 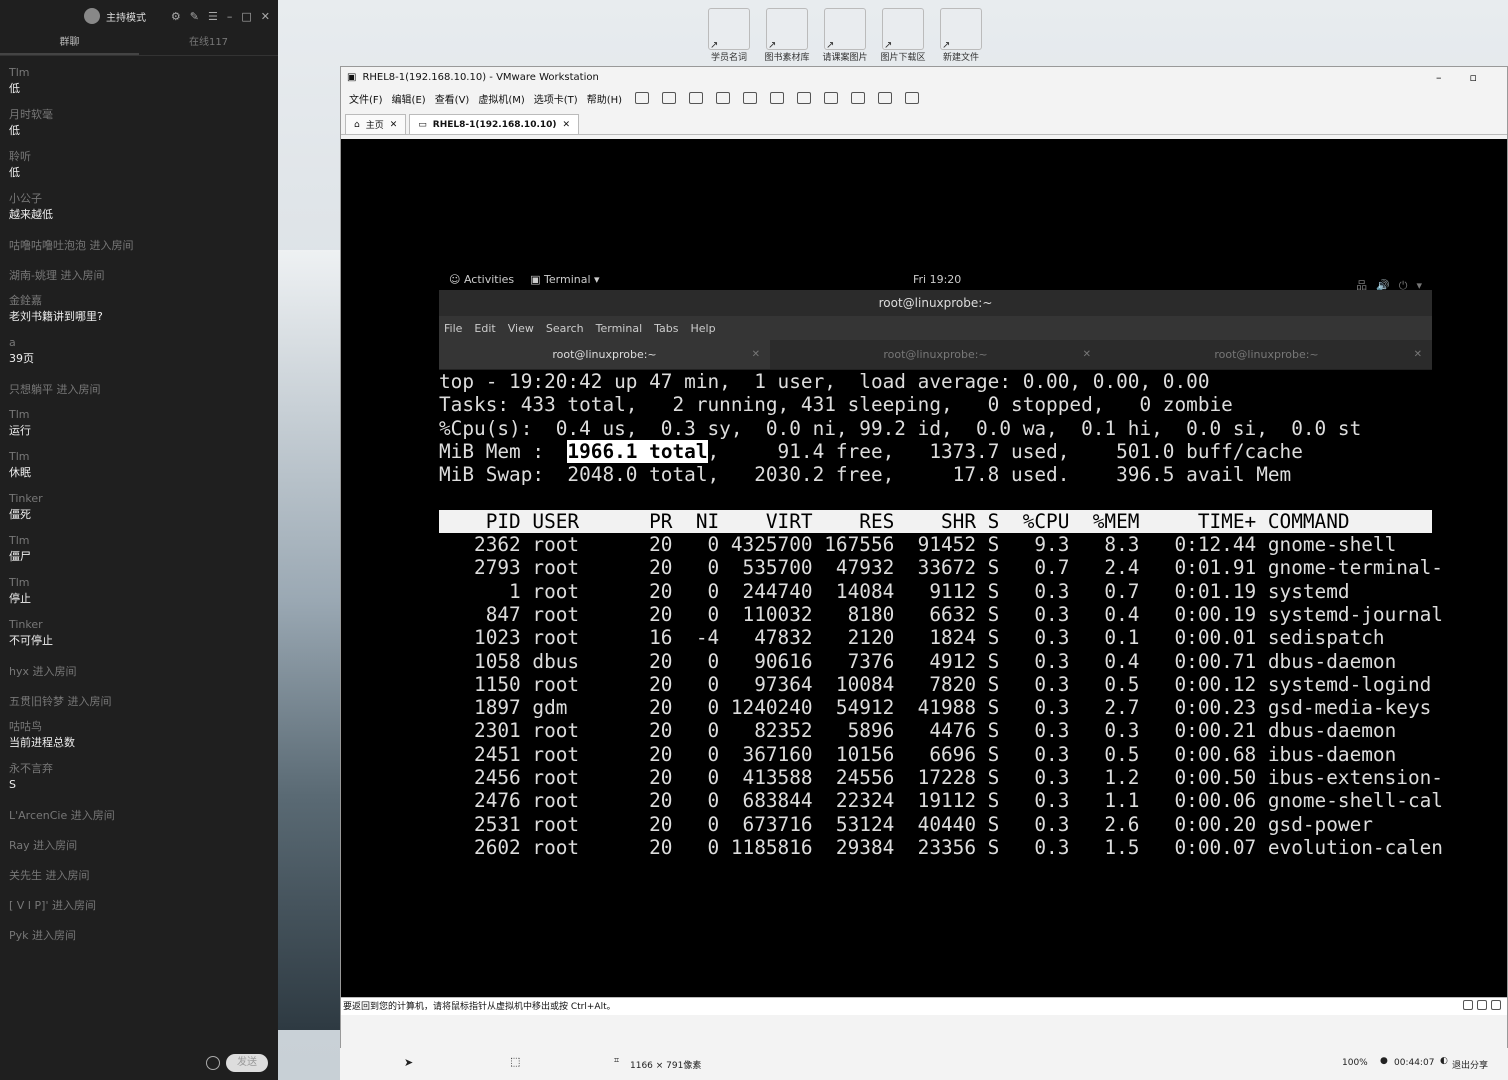 What do you see at coordinates (604, 98) in the screenshot?
I see `menu-item: 帮助(H)` at bounding box center [604, 98].